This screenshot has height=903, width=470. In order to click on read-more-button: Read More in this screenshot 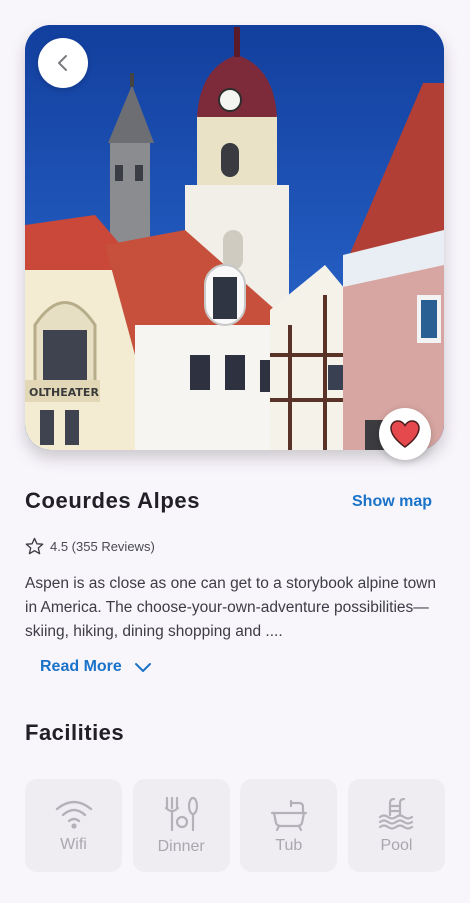, I will do `click(96, 667)`.